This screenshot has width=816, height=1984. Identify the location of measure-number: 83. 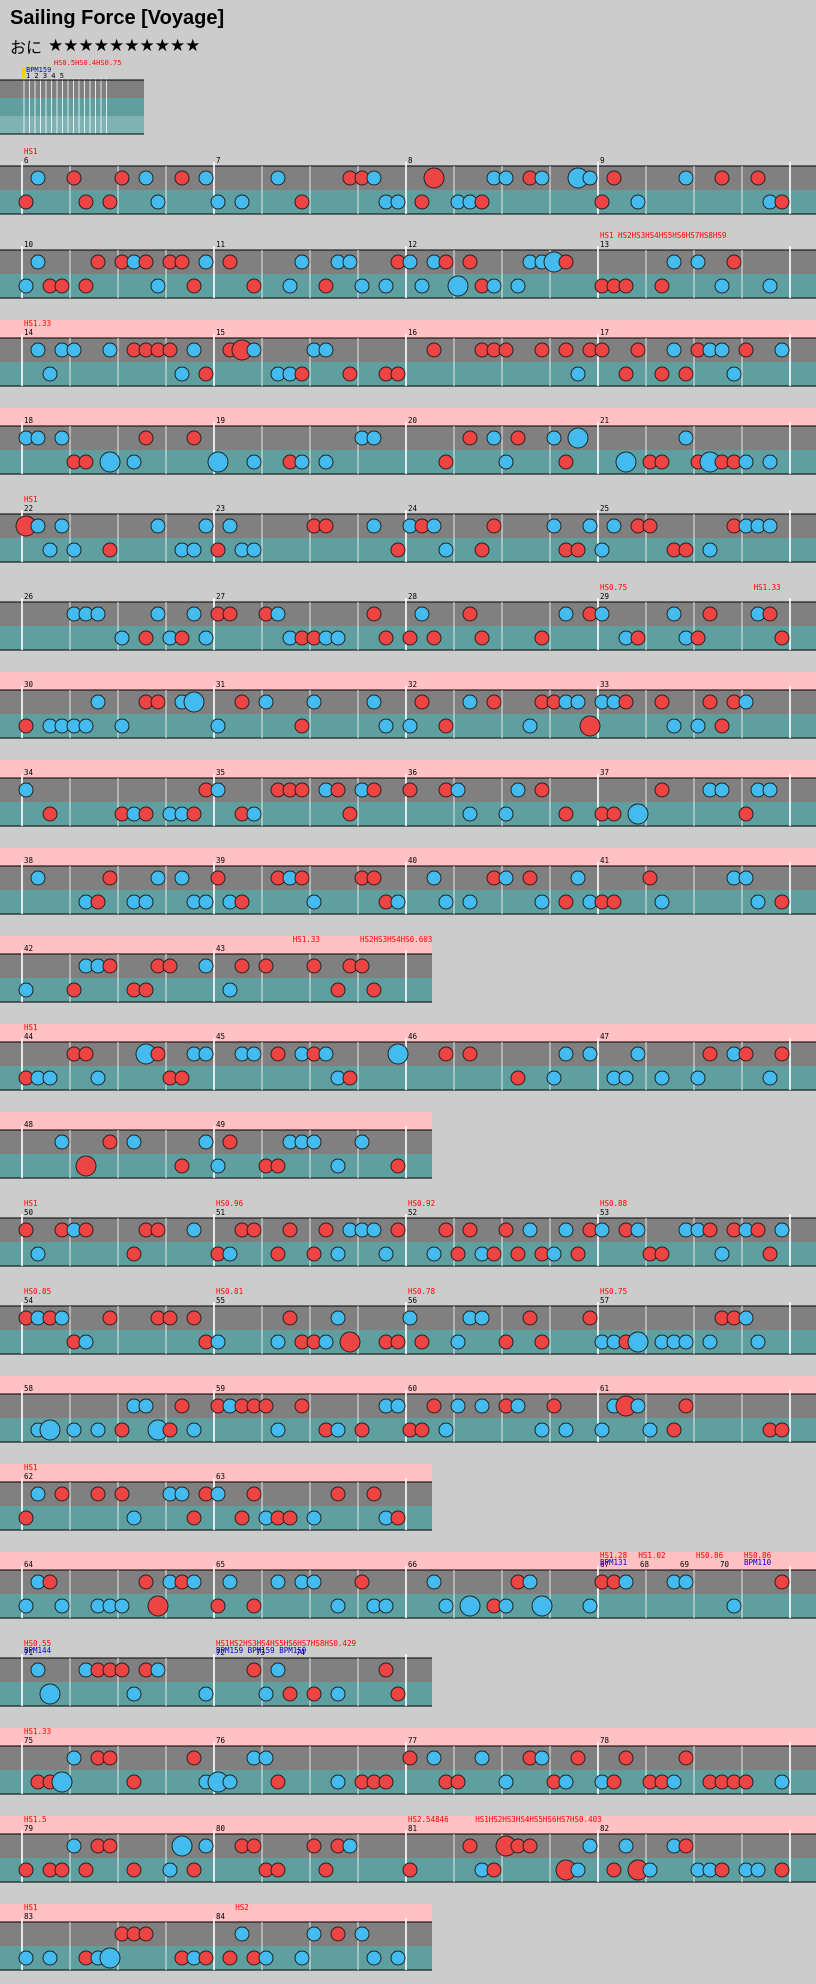
(28, 1916).